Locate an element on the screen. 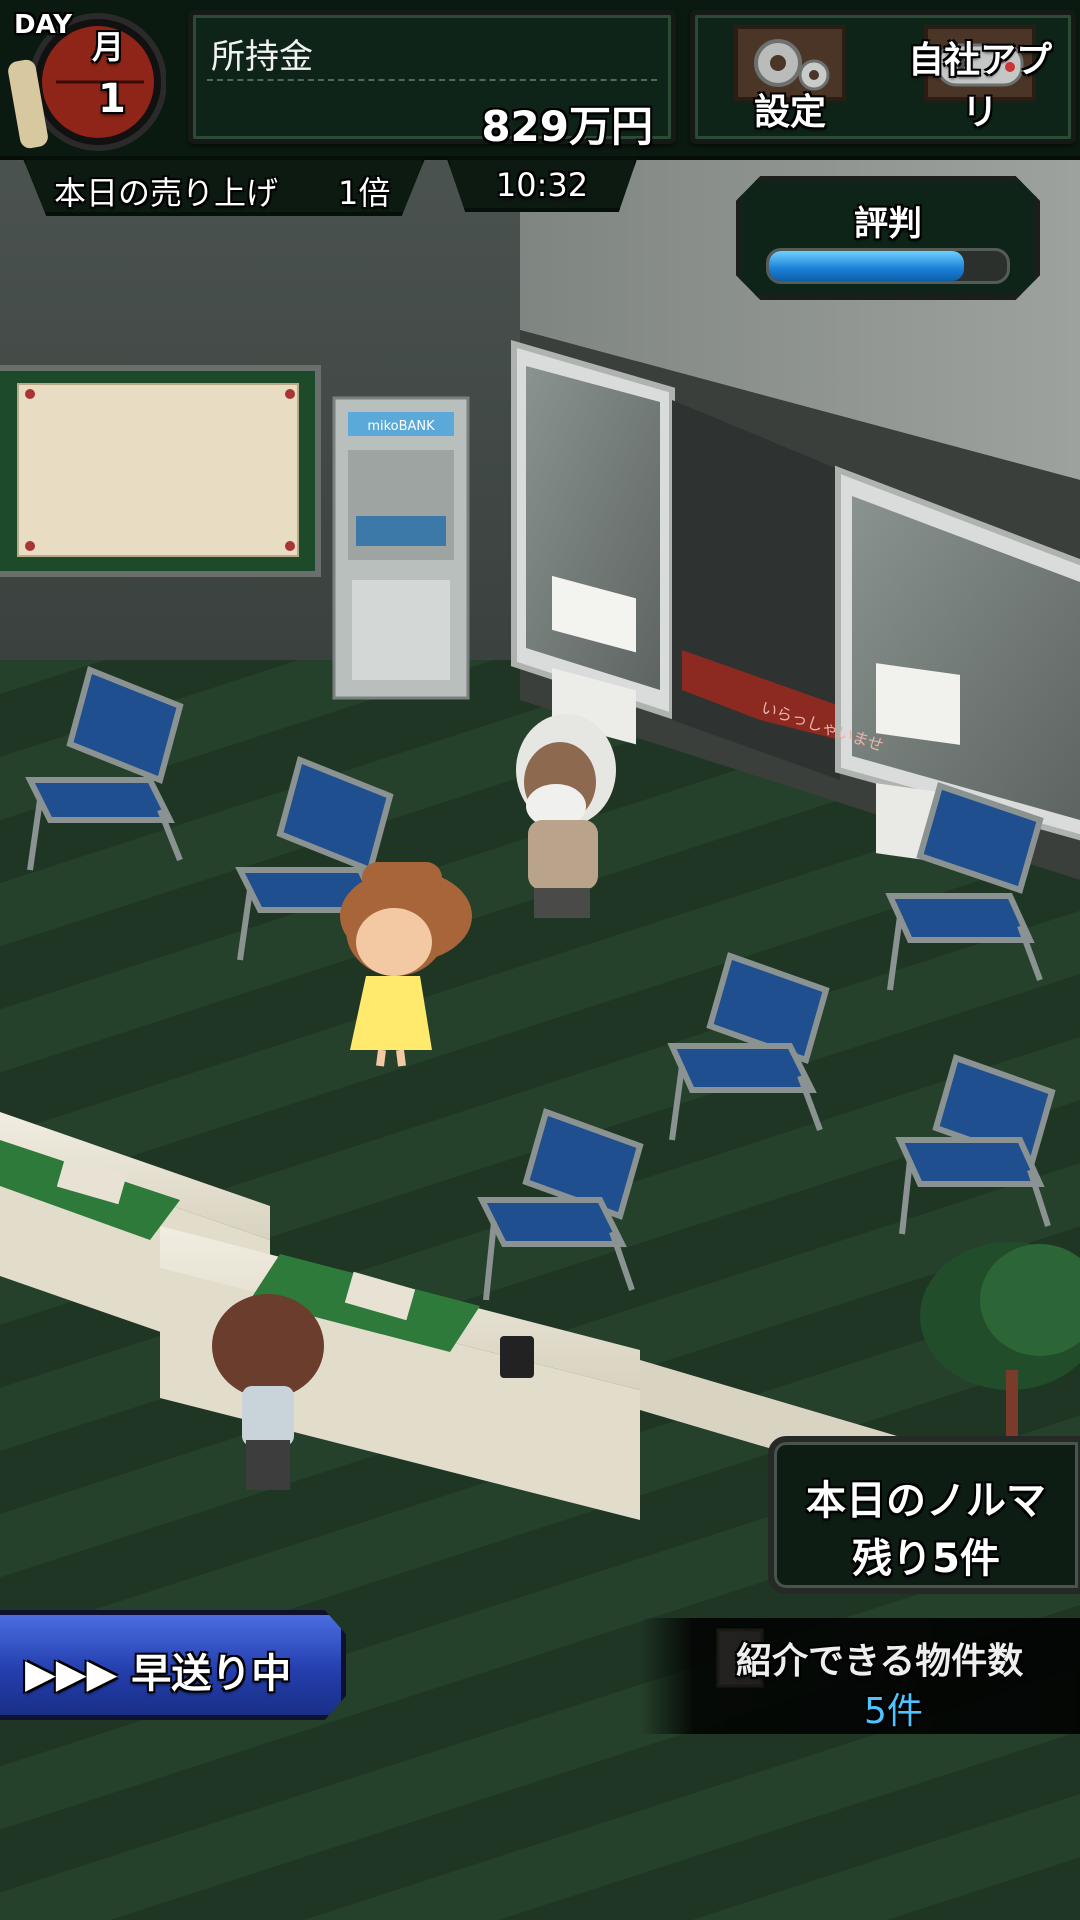  quota-remaining: 残り5件 is located at coordinates (926, 1559).